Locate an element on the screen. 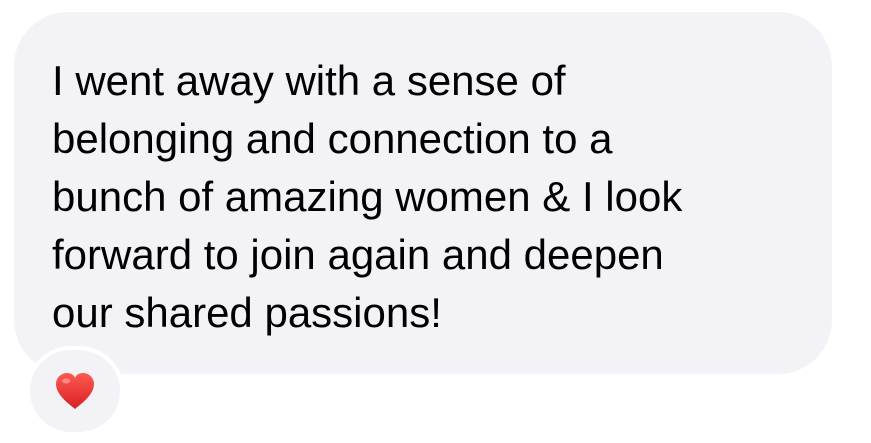 The height and width of the screenshot is (443, 871). reaction-badge is located at coordinates (75, 391).